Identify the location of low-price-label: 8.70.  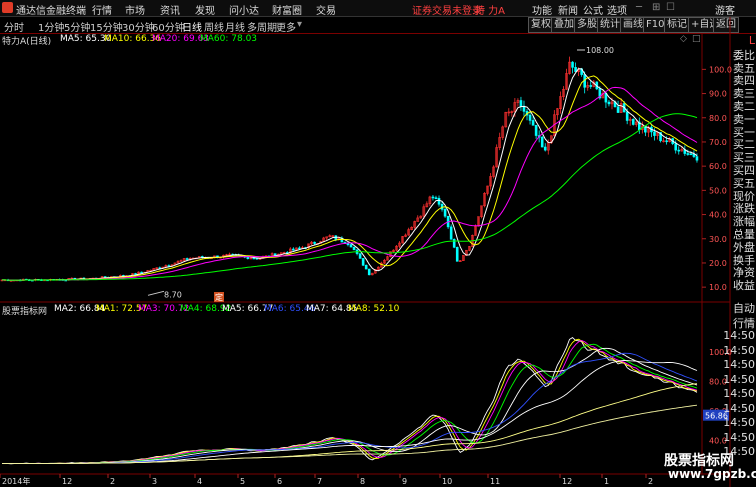
(173, 294).